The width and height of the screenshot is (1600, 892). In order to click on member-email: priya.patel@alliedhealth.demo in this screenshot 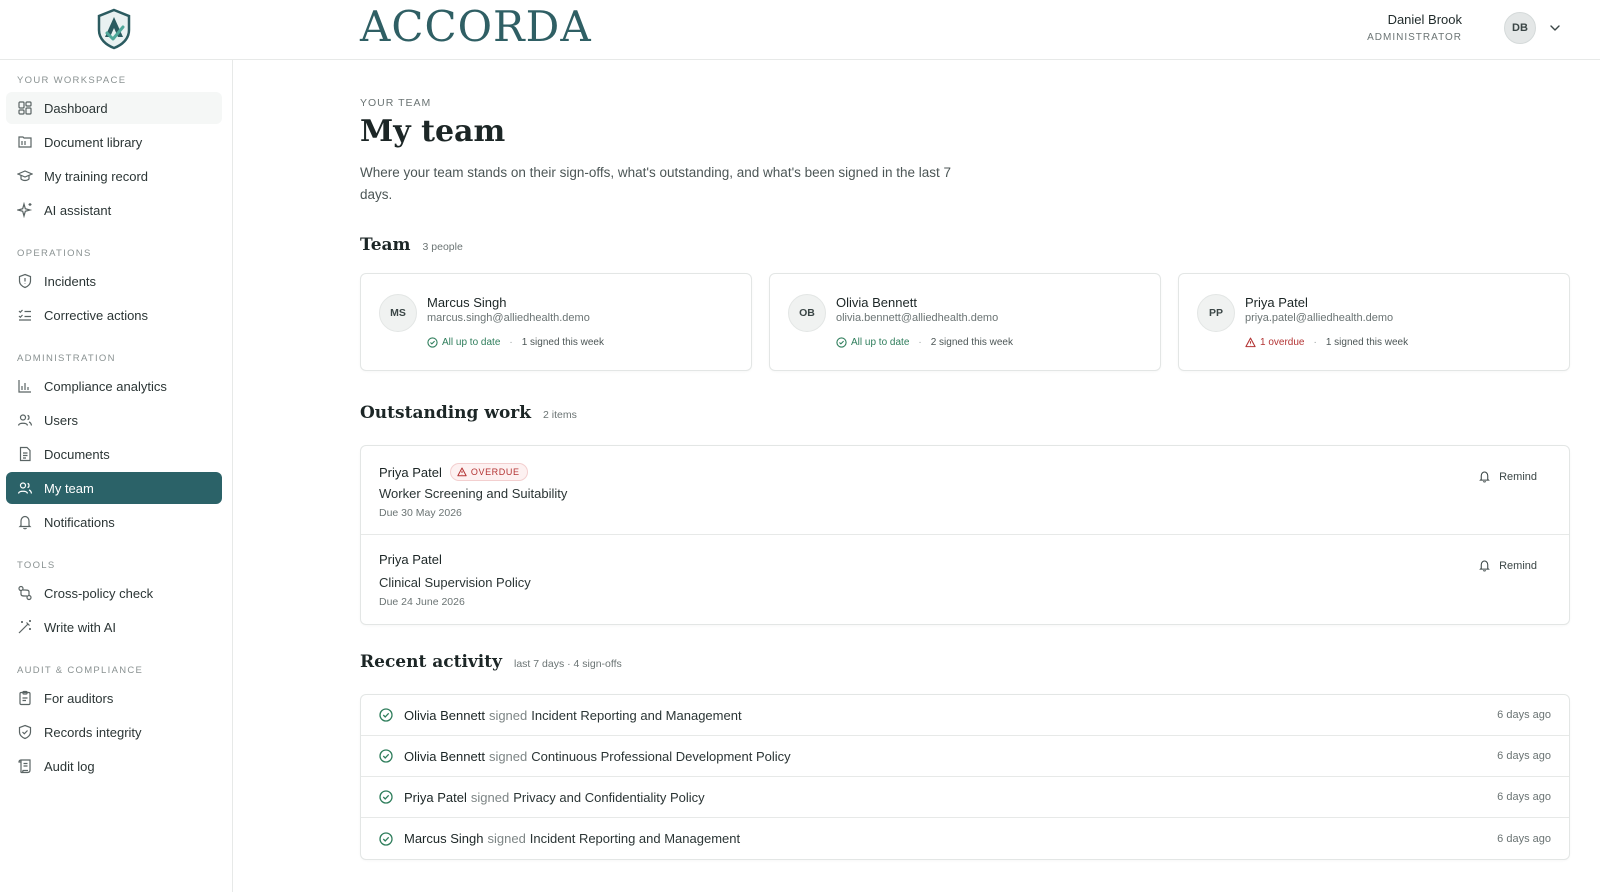, I will do `click(1319, 318)`.